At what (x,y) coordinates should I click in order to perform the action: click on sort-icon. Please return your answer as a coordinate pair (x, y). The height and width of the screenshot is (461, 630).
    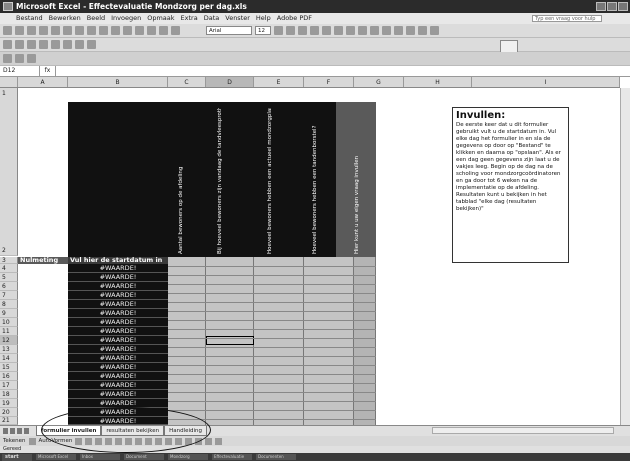
    Looking at the image, I should click on (151, 30).